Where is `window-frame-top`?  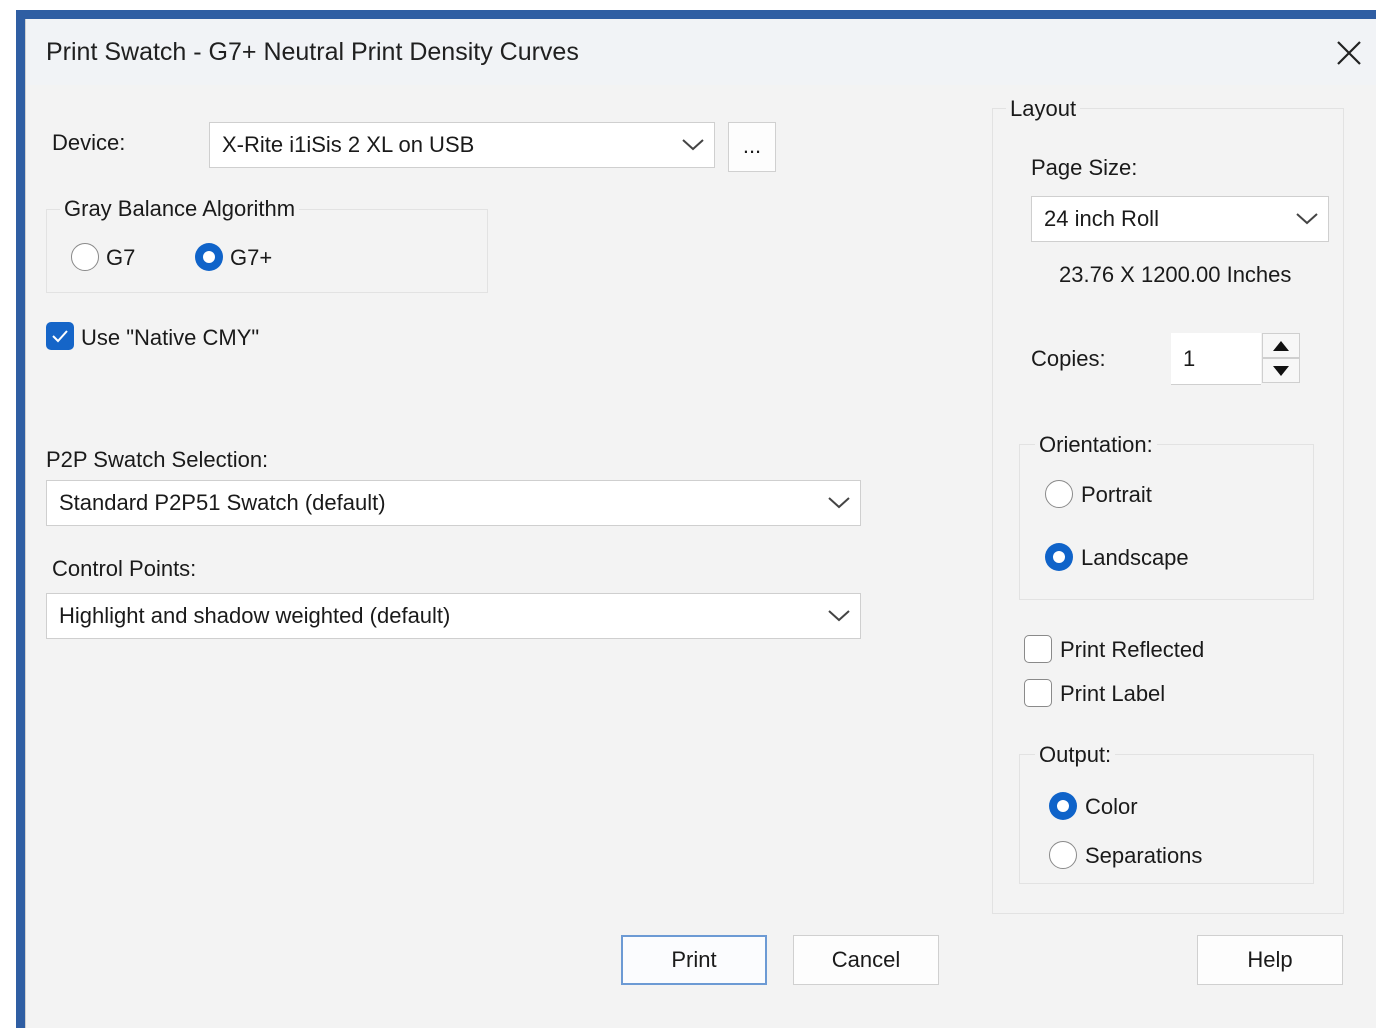 window-frame-top is located at coordinates (696, 14).